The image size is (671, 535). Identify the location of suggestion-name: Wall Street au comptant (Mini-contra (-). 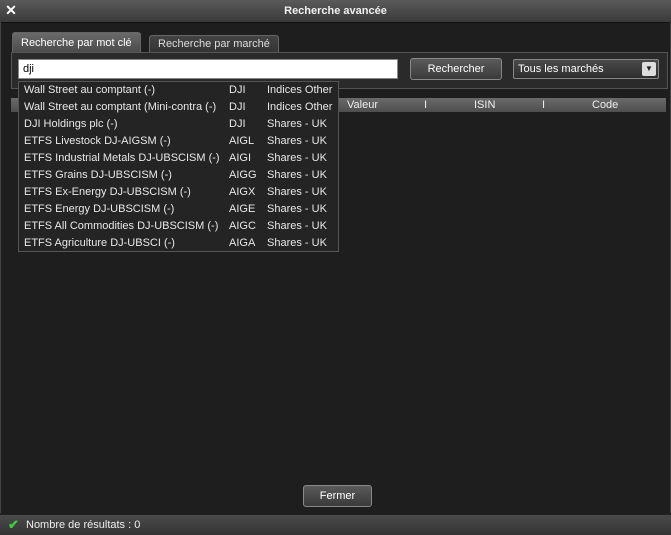
(120, 107).